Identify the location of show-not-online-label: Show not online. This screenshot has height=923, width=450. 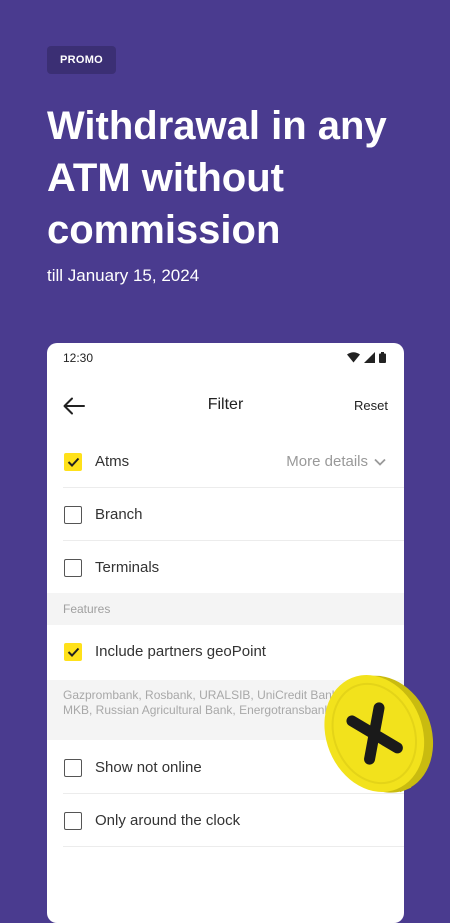
(148, 767).